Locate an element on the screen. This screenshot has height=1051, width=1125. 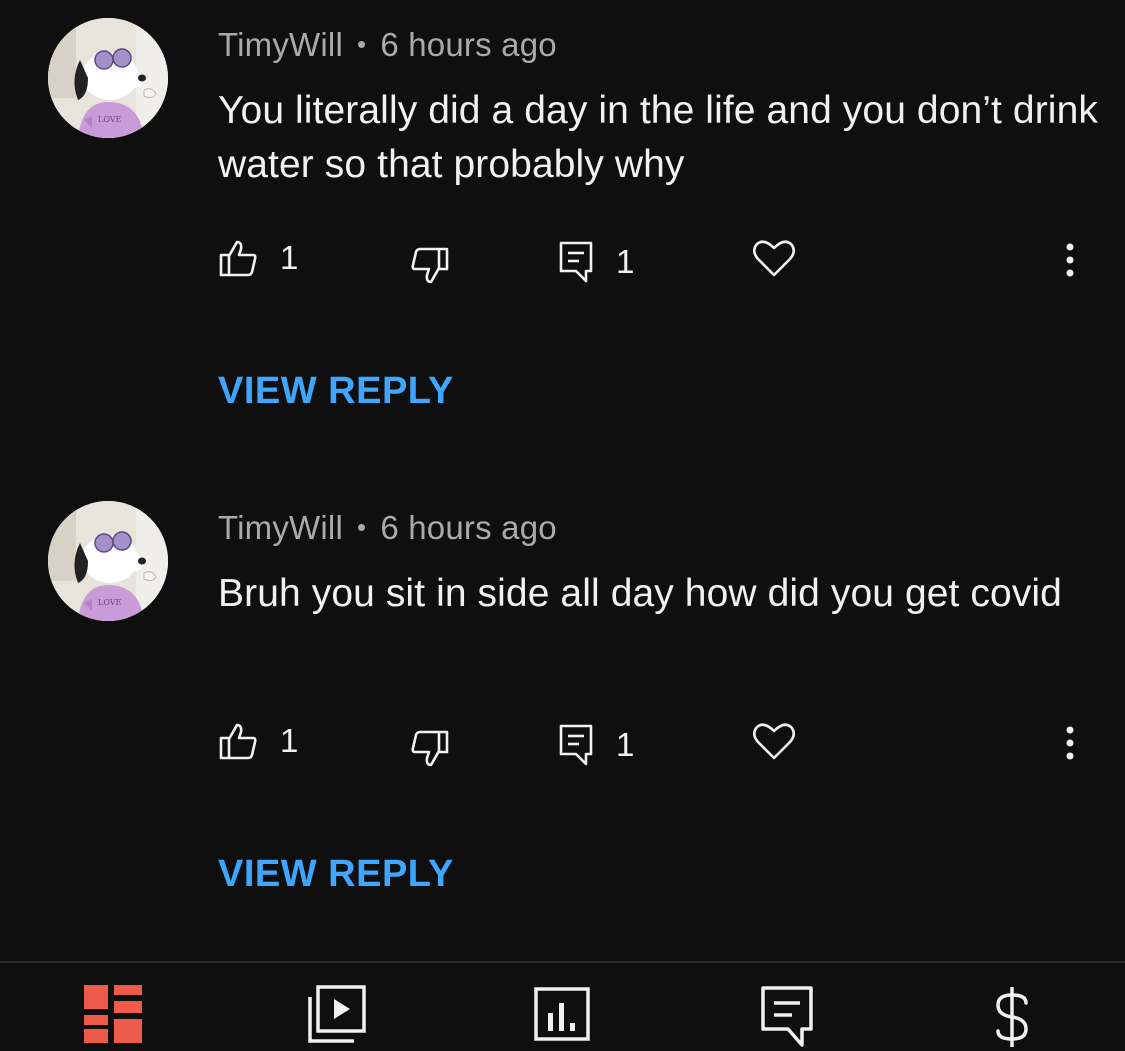
analytics-icon is located at coordinates (562, 1014).